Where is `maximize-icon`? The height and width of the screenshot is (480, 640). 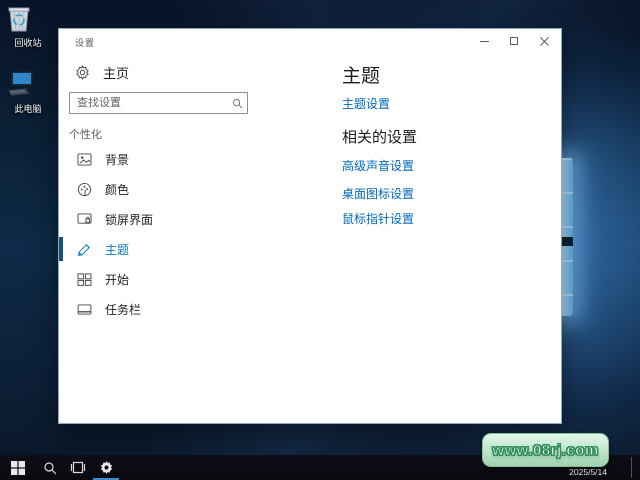 maximize-icon is located at coordinates (514, 41).